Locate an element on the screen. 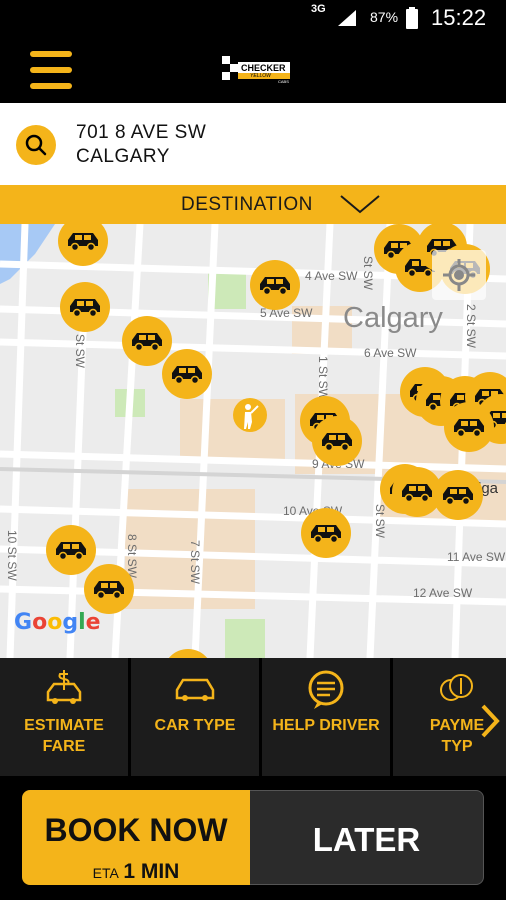  later-button: LATER is located at coordinates (367, 837).